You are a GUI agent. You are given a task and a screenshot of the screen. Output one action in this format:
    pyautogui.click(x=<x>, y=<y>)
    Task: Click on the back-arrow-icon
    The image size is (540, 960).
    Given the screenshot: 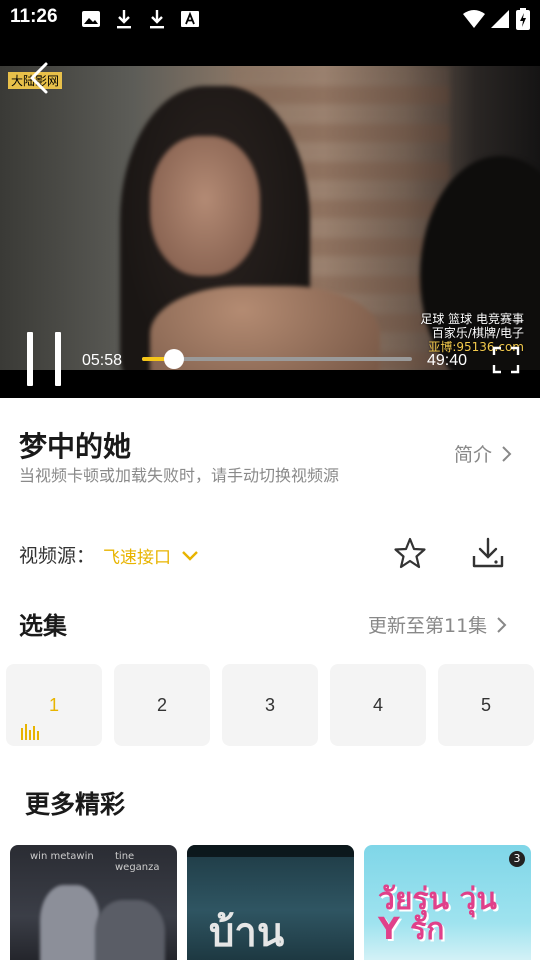 What is the action you would take?
    pyautogui.click(x=39, y=78)
    